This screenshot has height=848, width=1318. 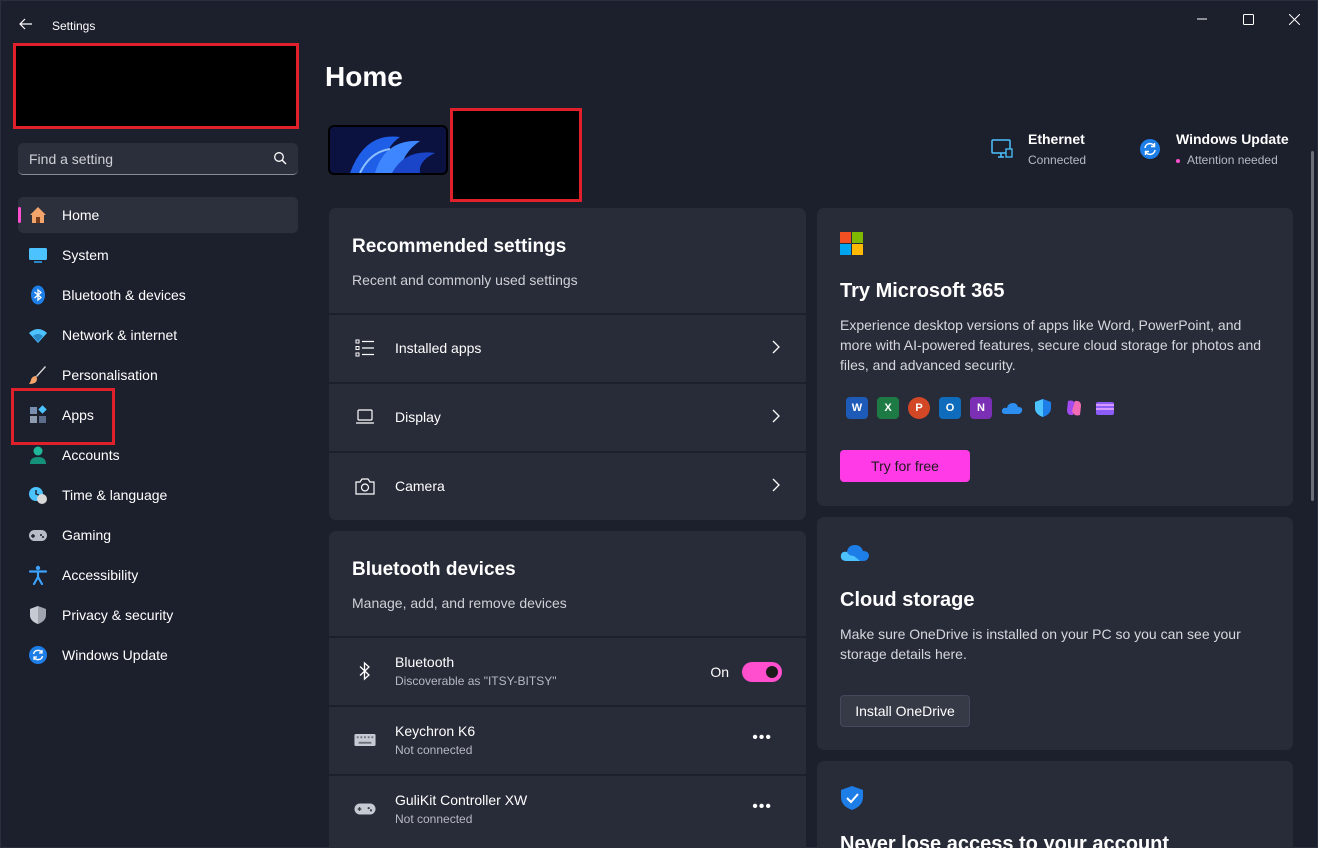 I want to click on sidebar-item-bluetooth: Bluetooth & devices, so click(x=158, y=295).